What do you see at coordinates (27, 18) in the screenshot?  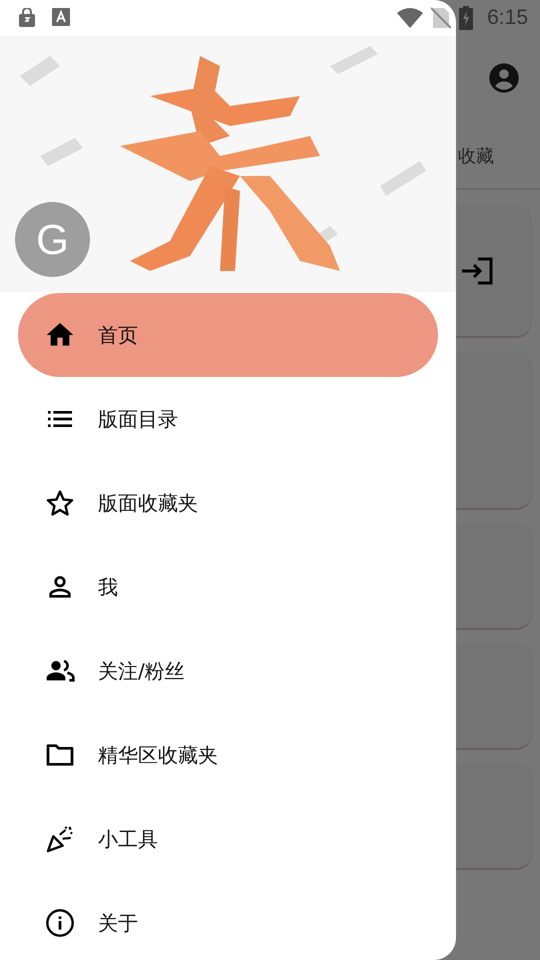 I see `shopping-bag-icon` at bounding box center [27, 18].